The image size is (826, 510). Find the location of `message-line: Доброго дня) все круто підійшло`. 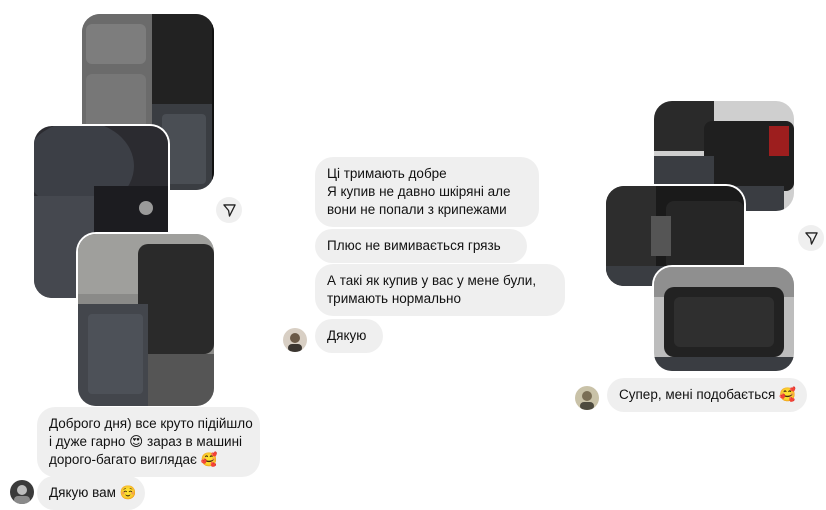

message-line: Доброго дня) все круто підійшло is located at coordinates (151, 423).